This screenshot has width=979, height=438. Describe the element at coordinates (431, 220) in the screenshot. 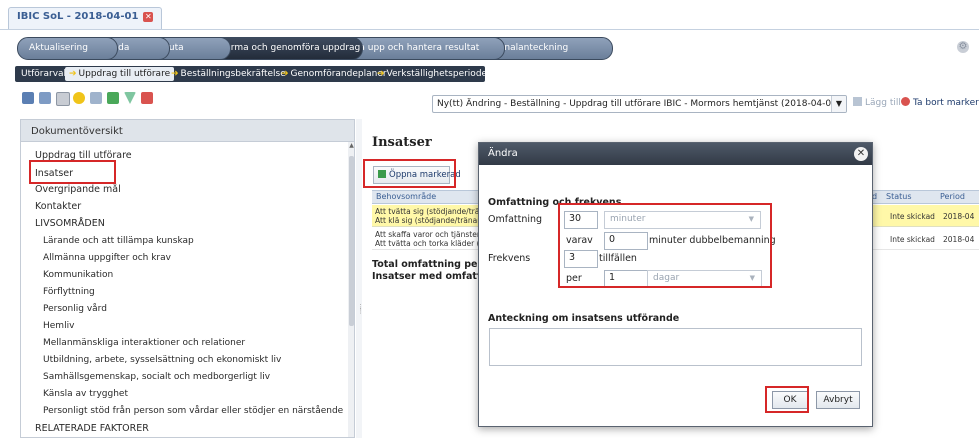

I see `row-line: Att klä sig (stödjande/tränand` at that location.